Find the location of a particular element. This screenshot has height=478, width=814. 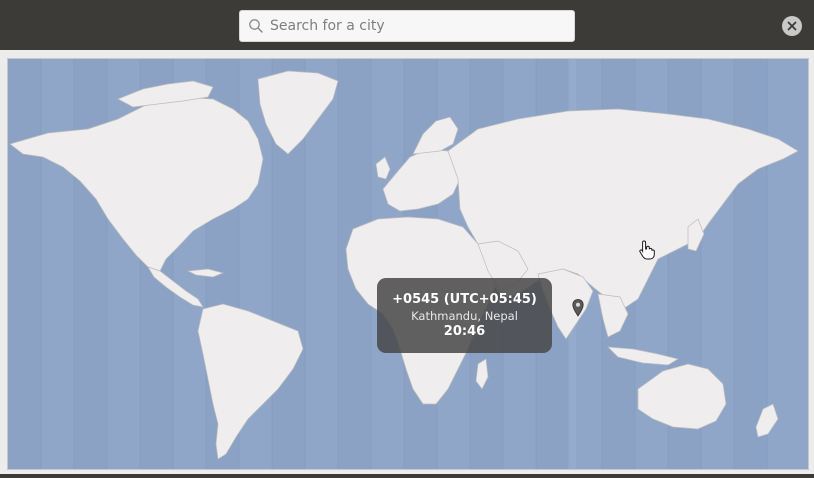

close-button is located at coordinates (792, 26).